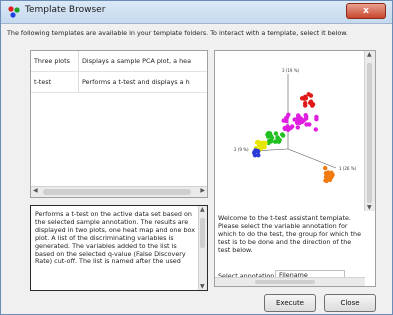 This screenshot has width=393, height=315. Describe the element at coordinates (348, 168) in the screenshot. I see `axis-label-right: 1 (26 %)` at that location.